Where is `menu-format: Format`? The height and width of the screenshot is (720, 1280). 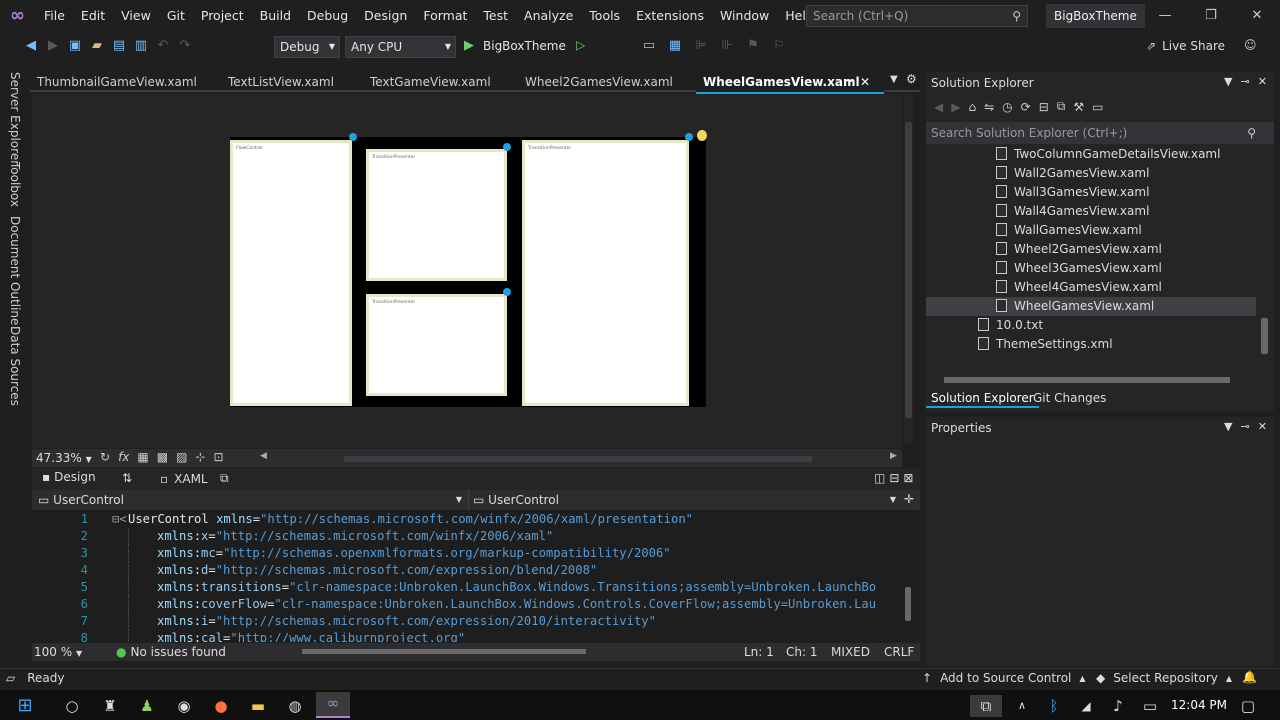
menu-format: Format is located at coordinates (445, 16).